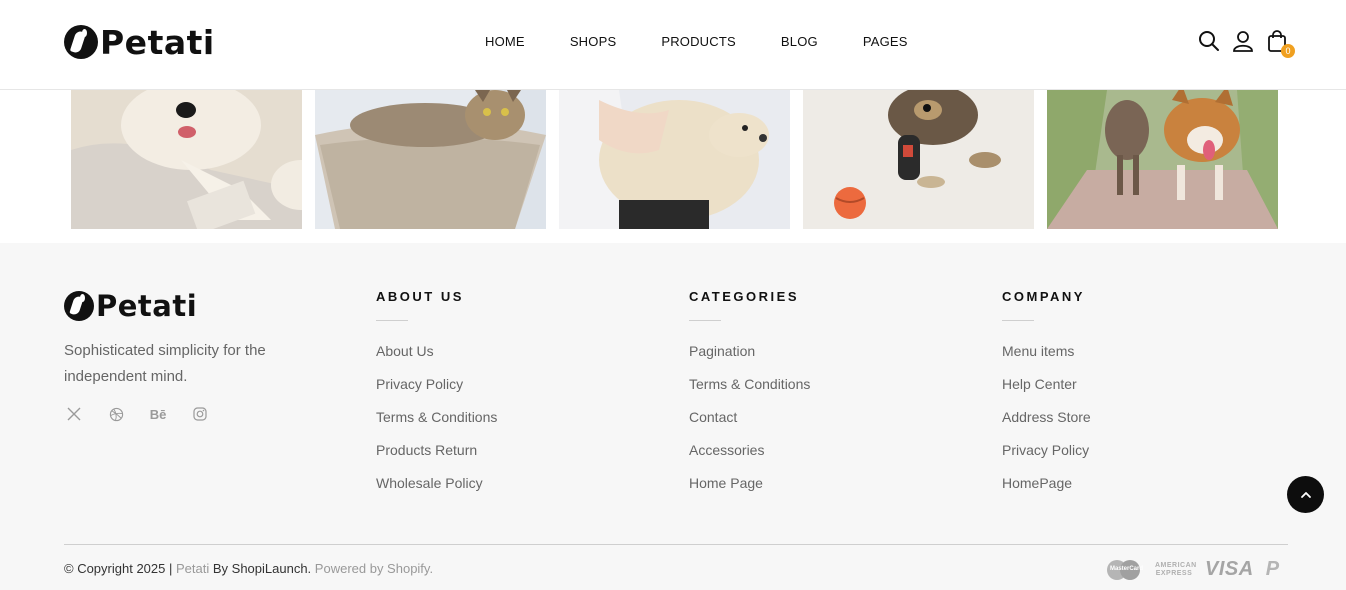 Image resolution: width=1346 pixels, height=590 pixels. Describe the element at coordinates (749, 456) in the screenshot. I see `footer-link-accessories: Accessories` at that location.